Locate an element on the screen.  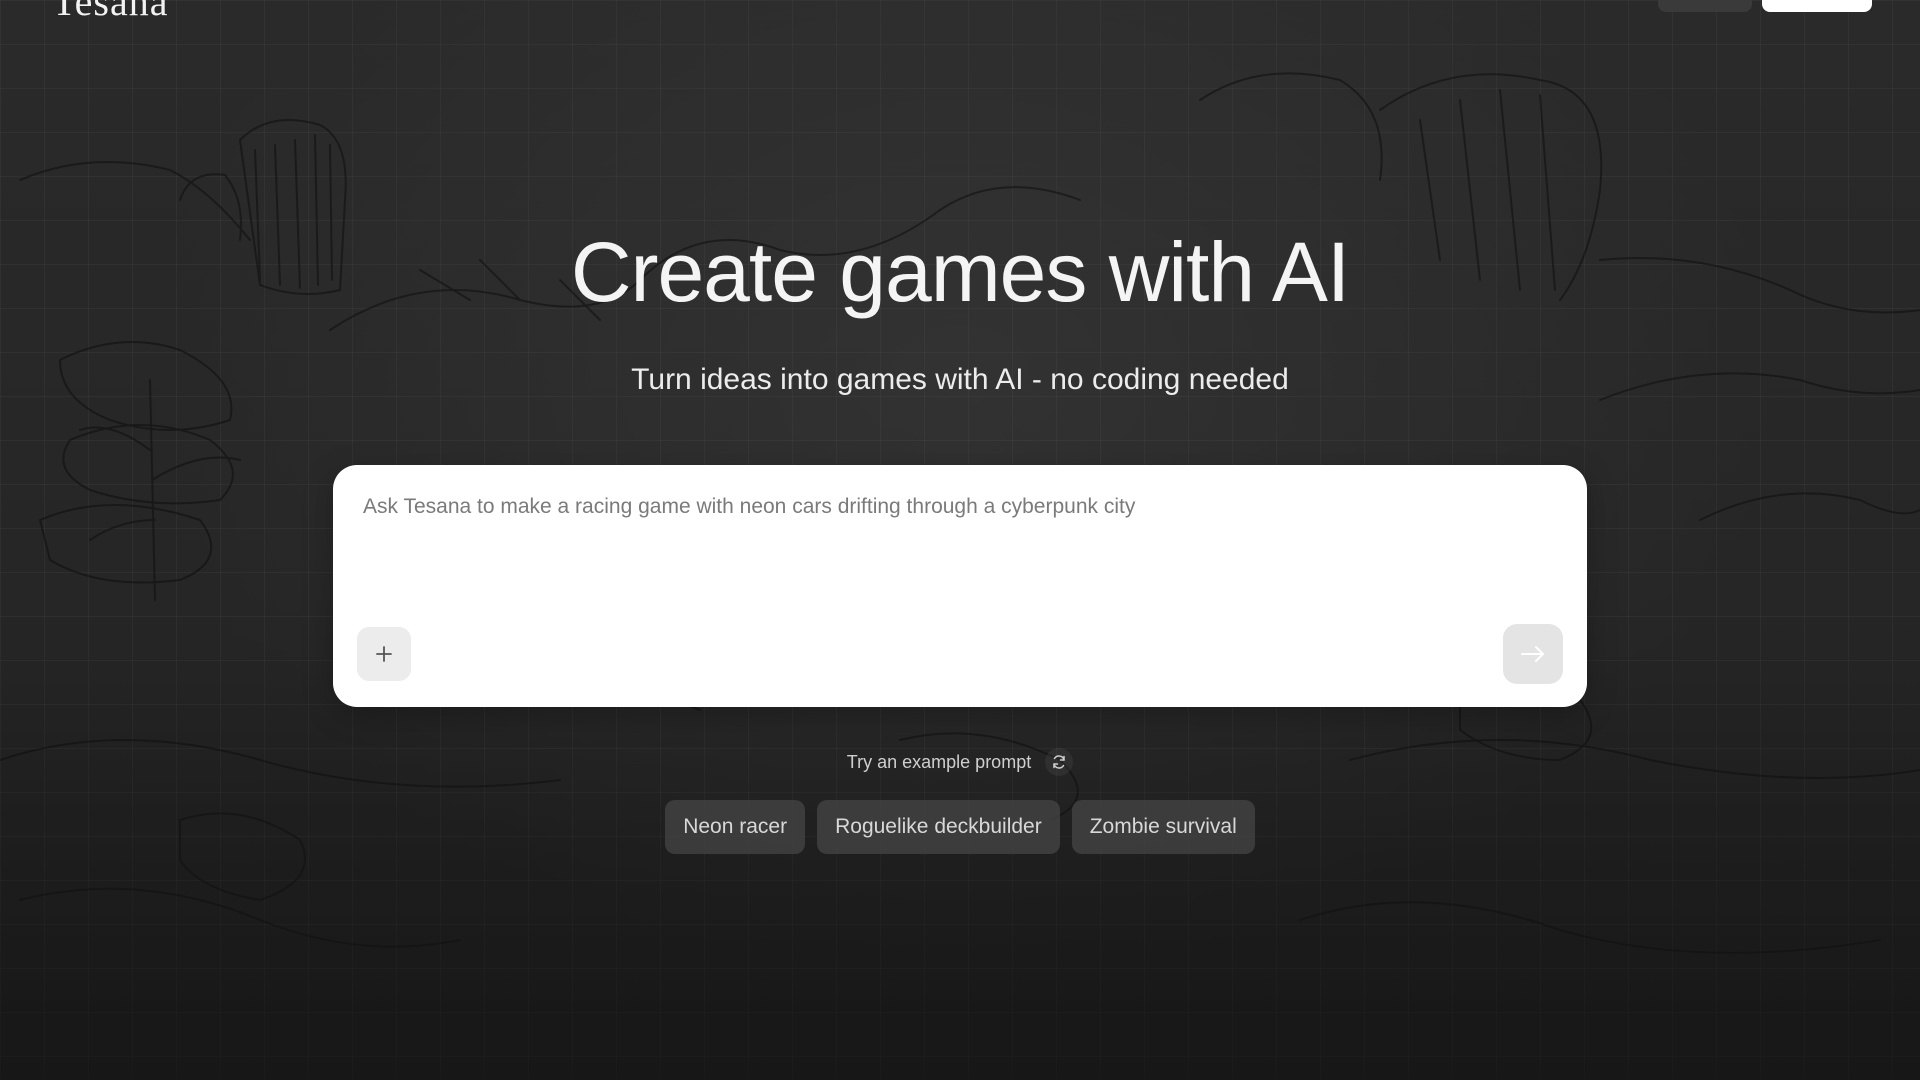
prompt-box is located at coordinates (960, 586).